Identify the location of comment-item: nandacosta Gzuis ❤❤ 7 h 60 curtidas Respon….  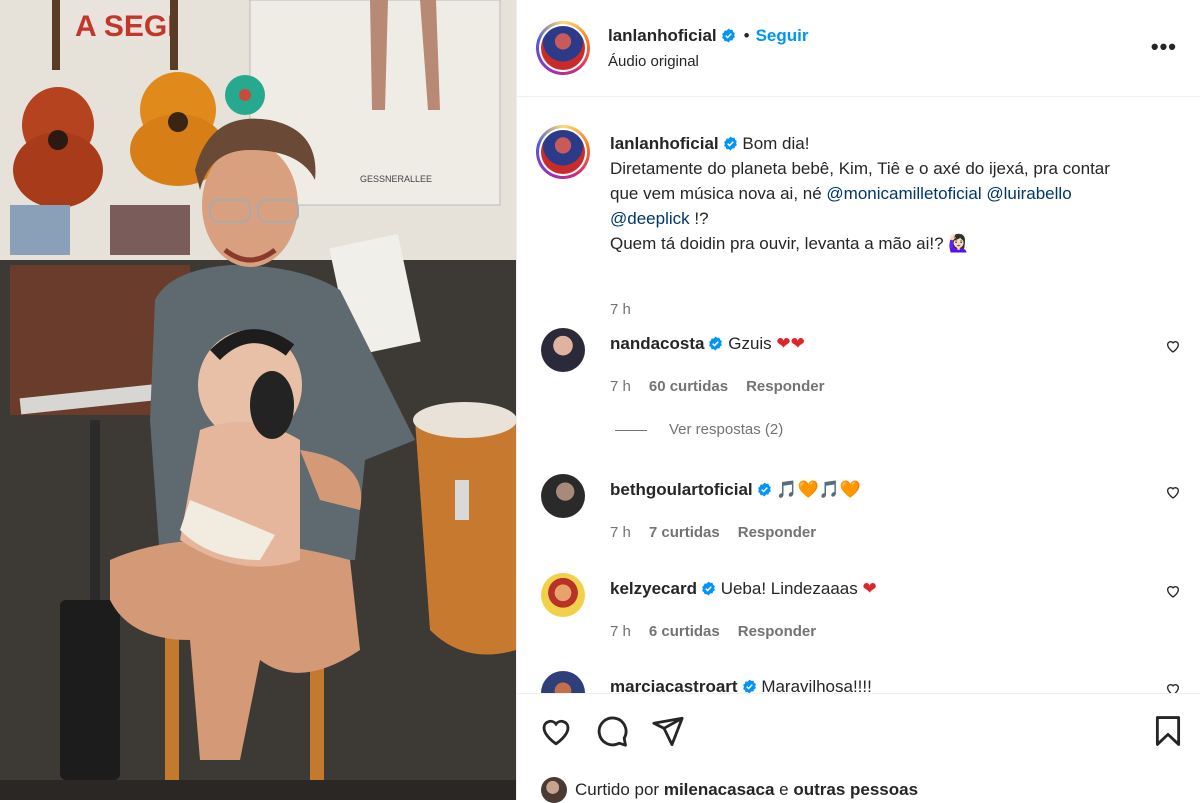
(861, 368).